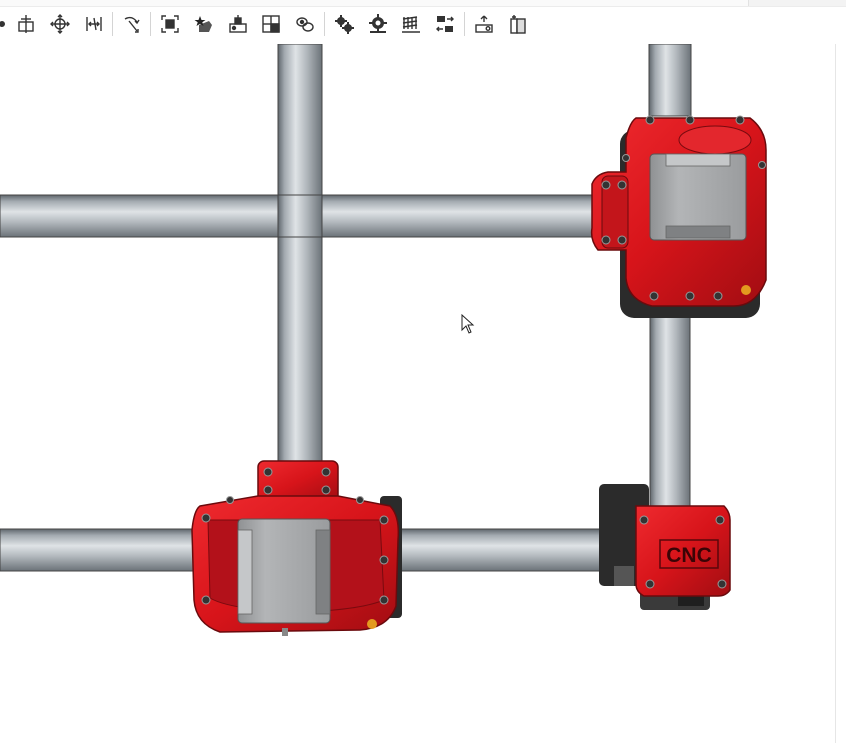 Image resolution: width=846 pixels, height=743 pixels. Describe the element at coordinates (484, 24) in the screenshot. I see `explode-icon` at that location.